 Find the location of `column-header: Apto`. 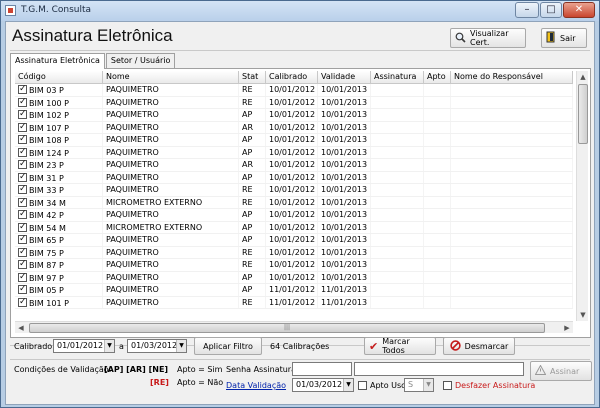

column-header: Apto is located at coordinates (437, 77).